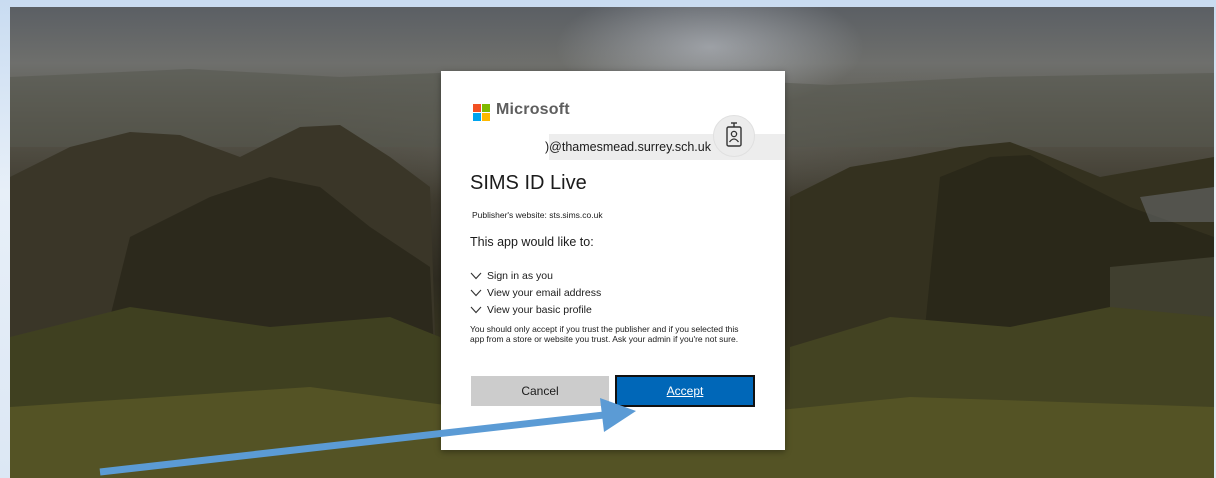 The image size is (1216, 478). What do you see at coordinates (533, 109) in the screenshot?
I see `brand-name: Microsoft` at bounding box center [533, 109].